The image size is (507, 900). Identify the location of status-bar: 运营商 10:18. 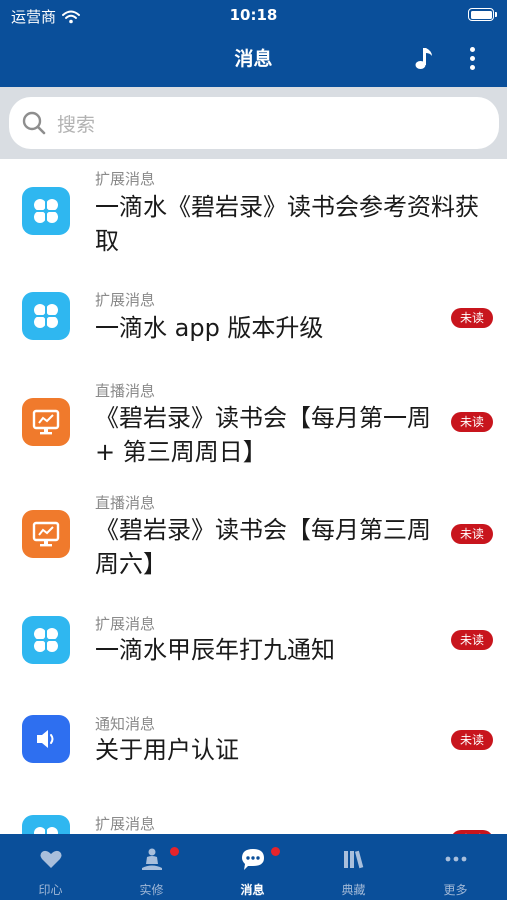
(253, 16).